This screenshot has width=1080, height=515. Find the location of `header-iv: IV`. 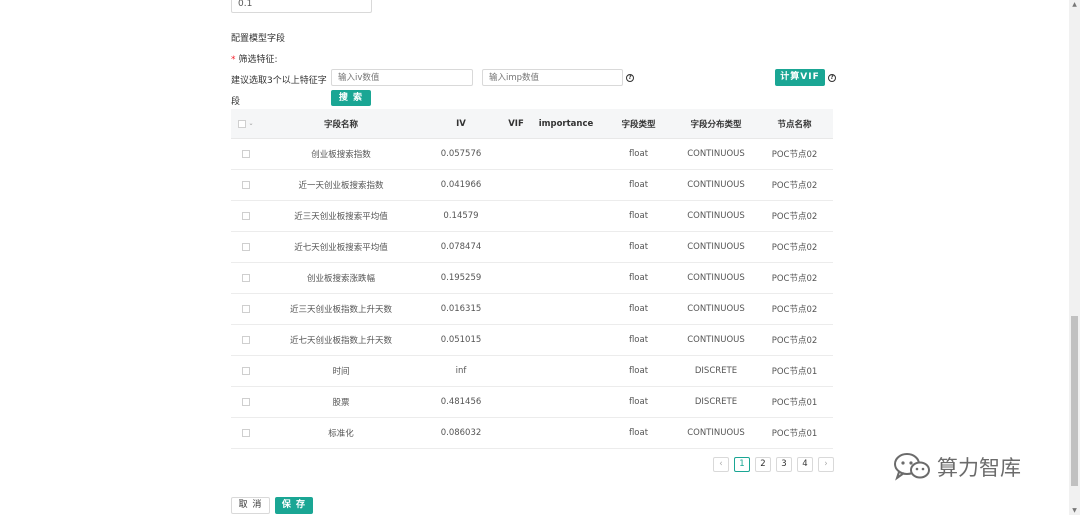

header-iv: IV is located at coordinates (461, 123).